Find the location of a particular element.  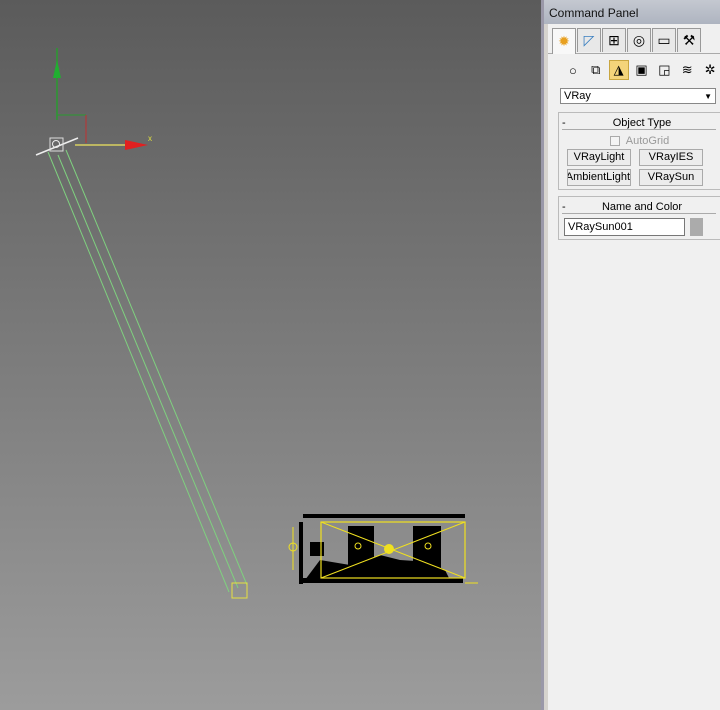

monitor-icon: ▭ is located at coordinates (664, 40).